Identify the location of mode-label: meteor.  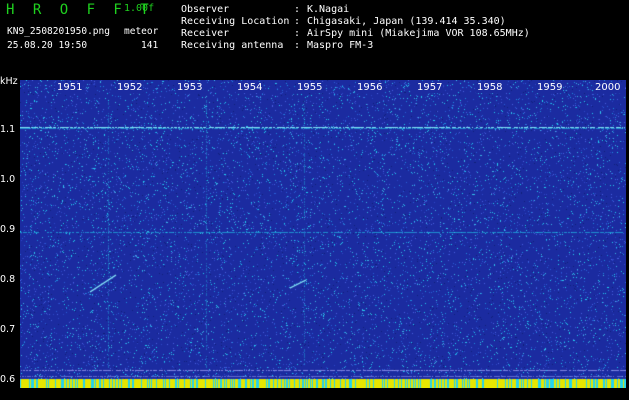
(141, 31).